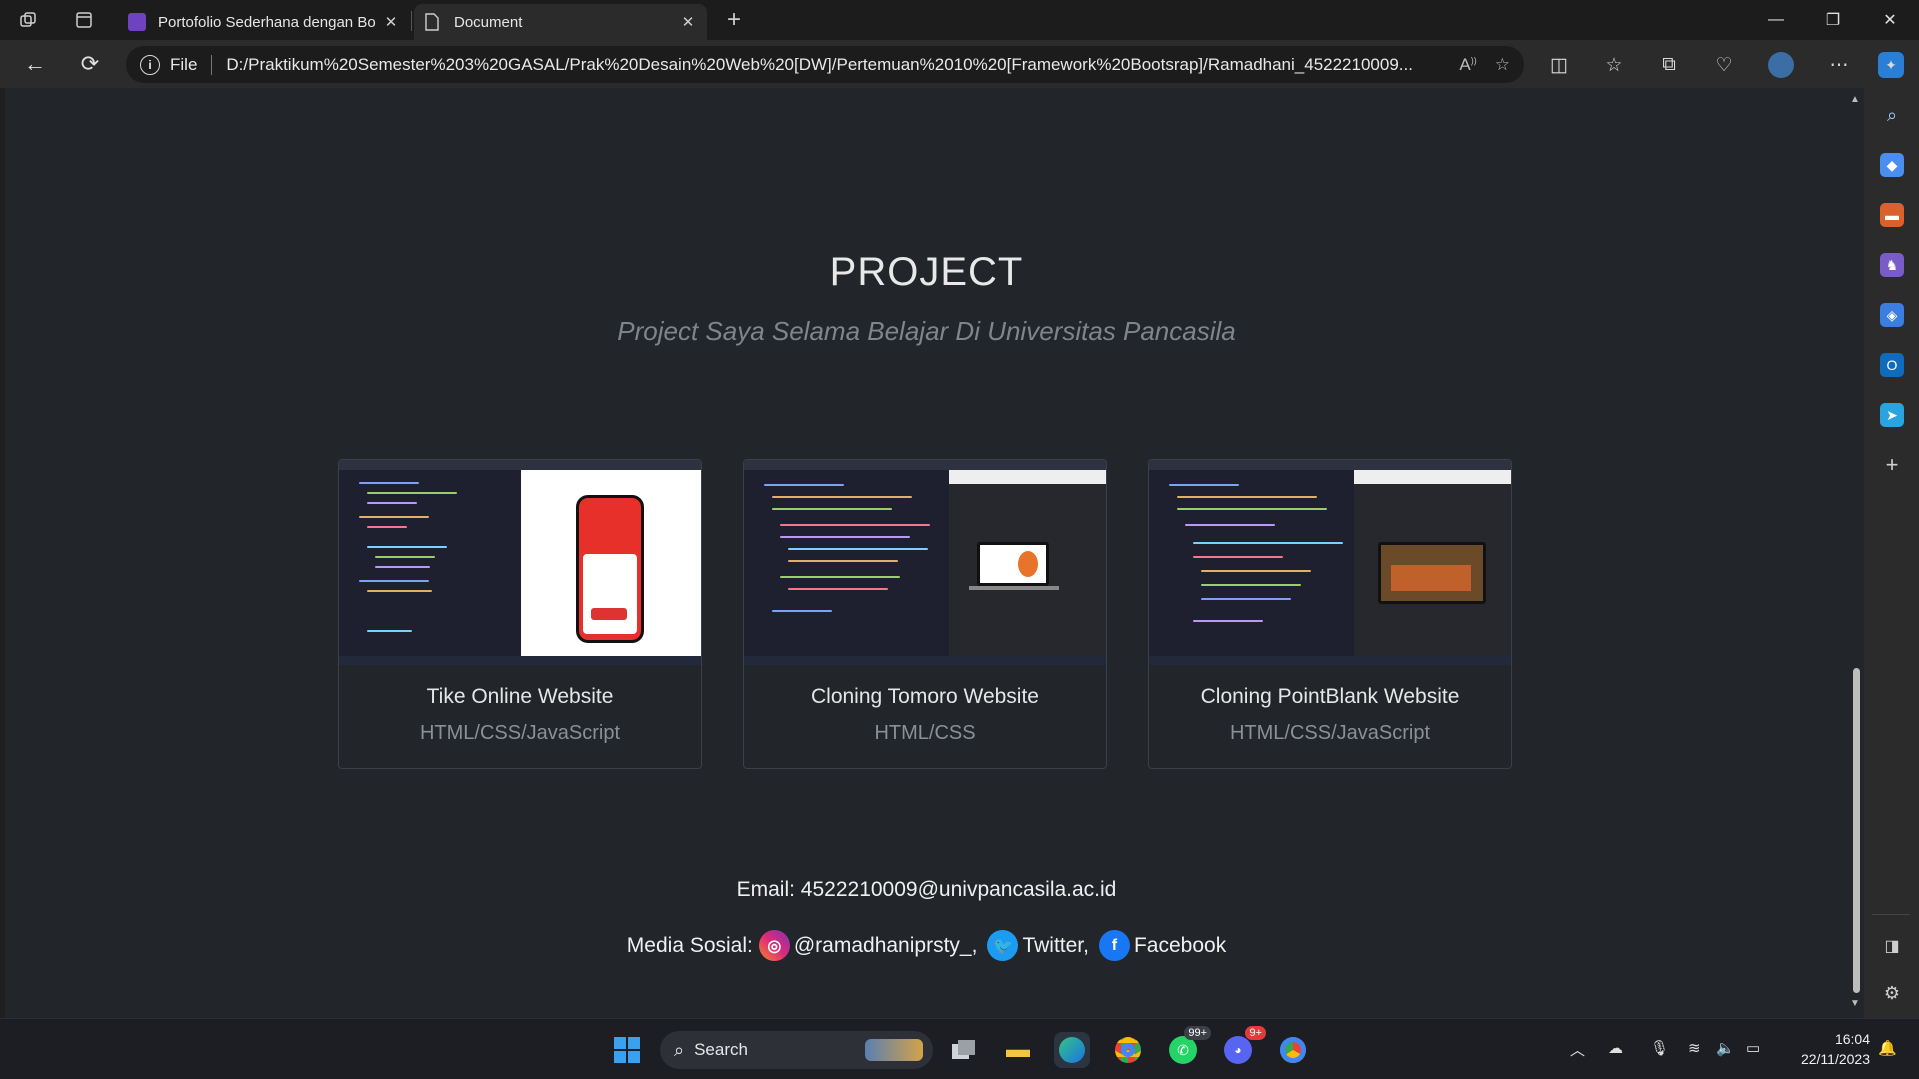 This screenshot has height=1079, width=1919. I want to click on wifi-icon: ≋, so click(1694, 1048).